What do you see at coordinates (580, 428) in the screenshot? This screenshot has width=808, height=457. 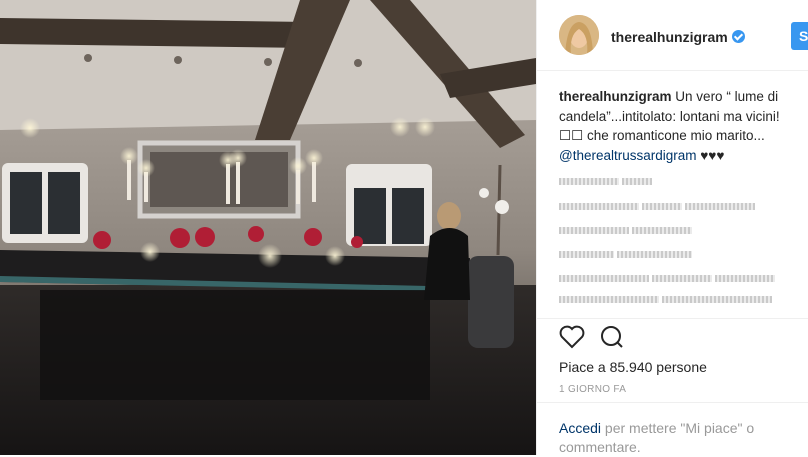 I see `login-link: Accedi` at bounding box center [580, 428].